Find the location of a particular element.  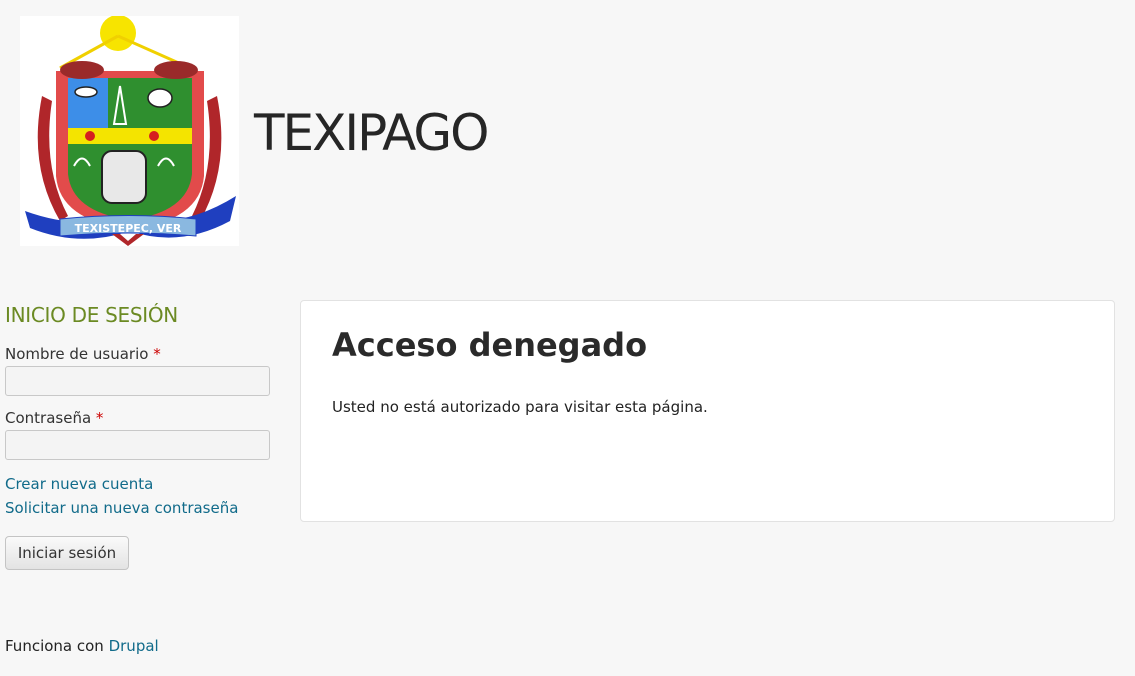

password-label: Contraseña * is located at coordinates (138, 418).